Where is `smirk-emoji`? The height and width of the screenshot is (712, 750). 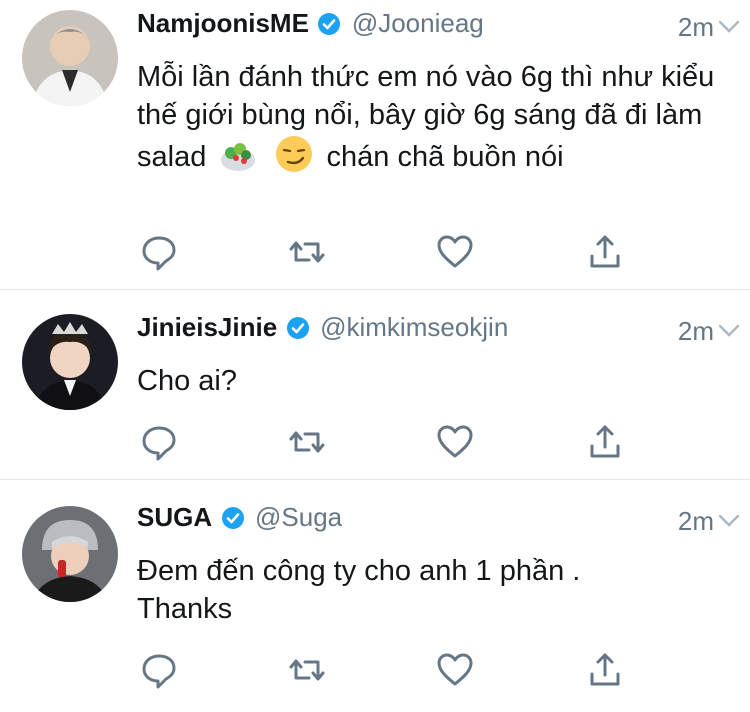
smirk-emoji is located at coordinates (294, 154).